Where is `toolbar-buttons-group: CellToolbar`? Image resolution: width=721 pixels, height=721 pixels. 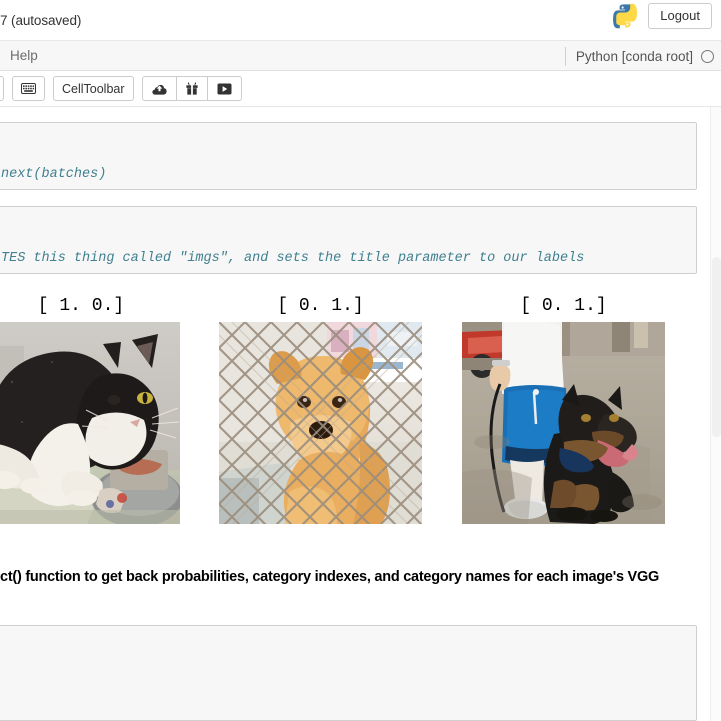 toolbar-buttons-group: CellToolbar is located at coordinates (121, 88).